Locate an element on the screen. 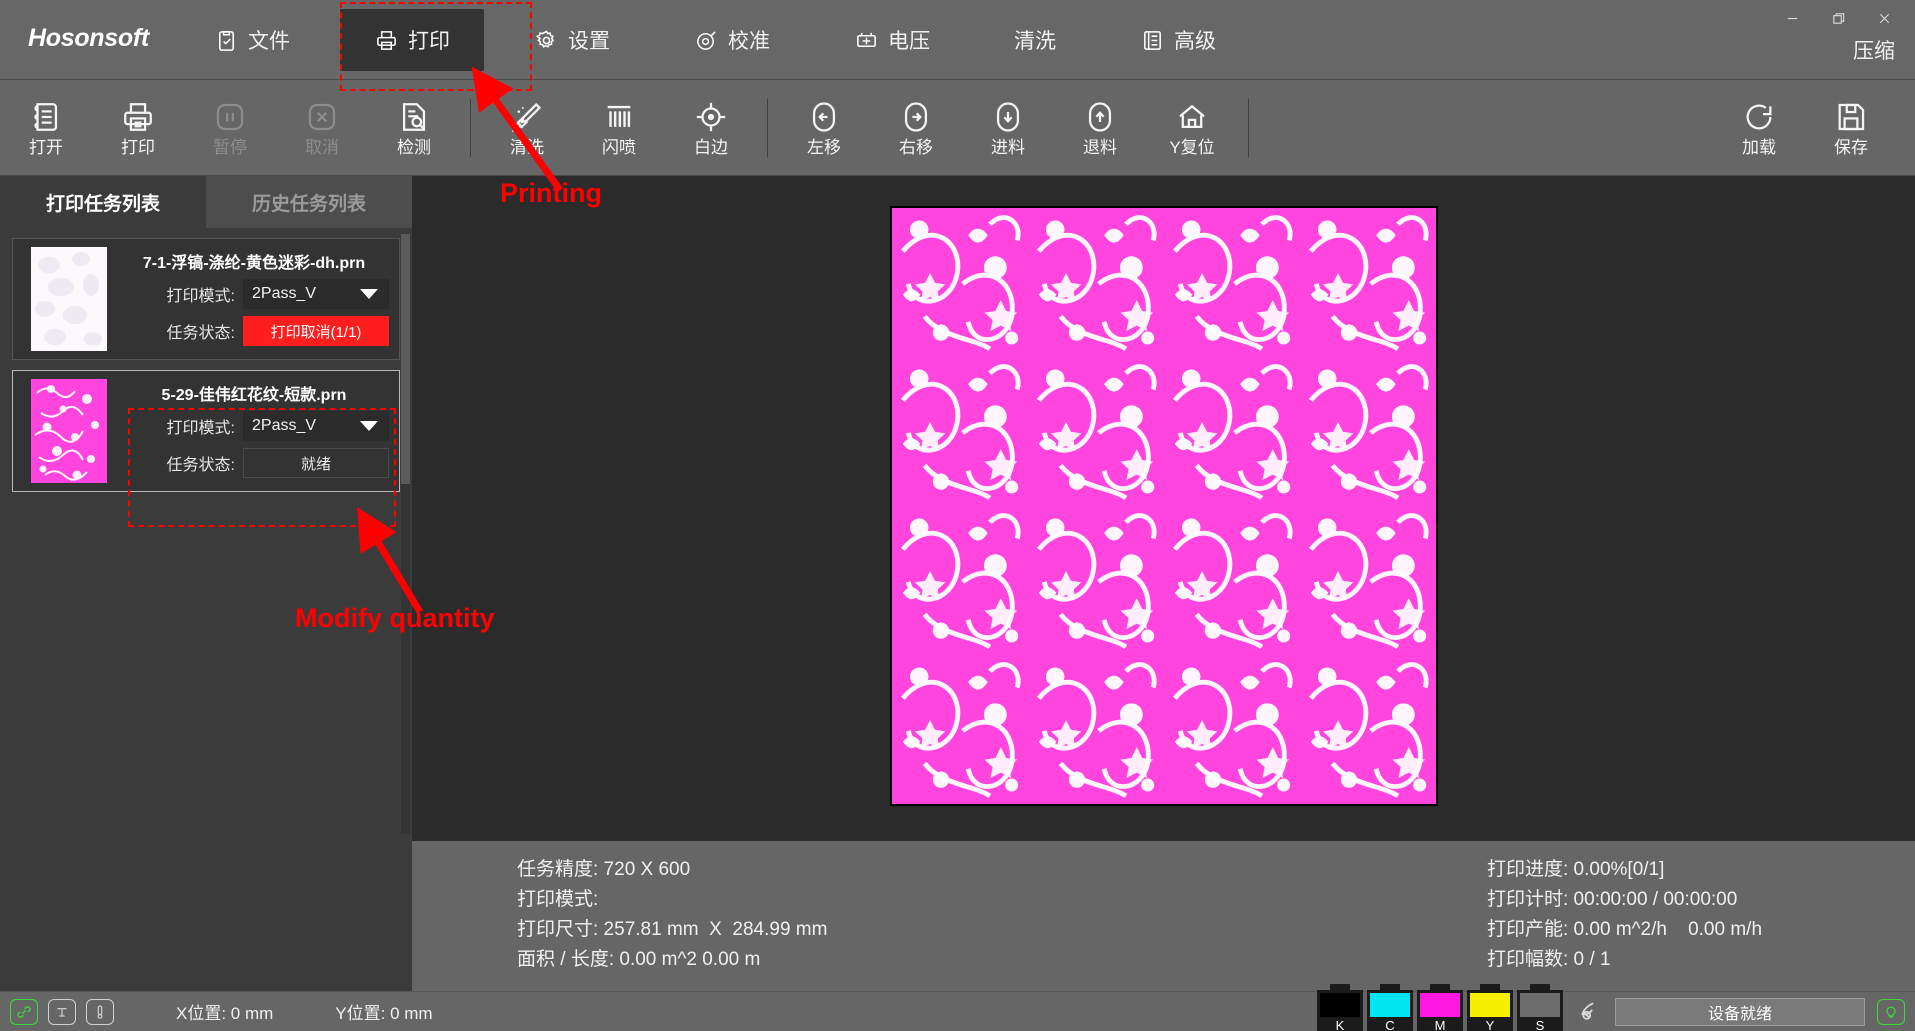 The height and width of the screenshot is (1031, 1915). target-icon is located at coordinates (706, 40).